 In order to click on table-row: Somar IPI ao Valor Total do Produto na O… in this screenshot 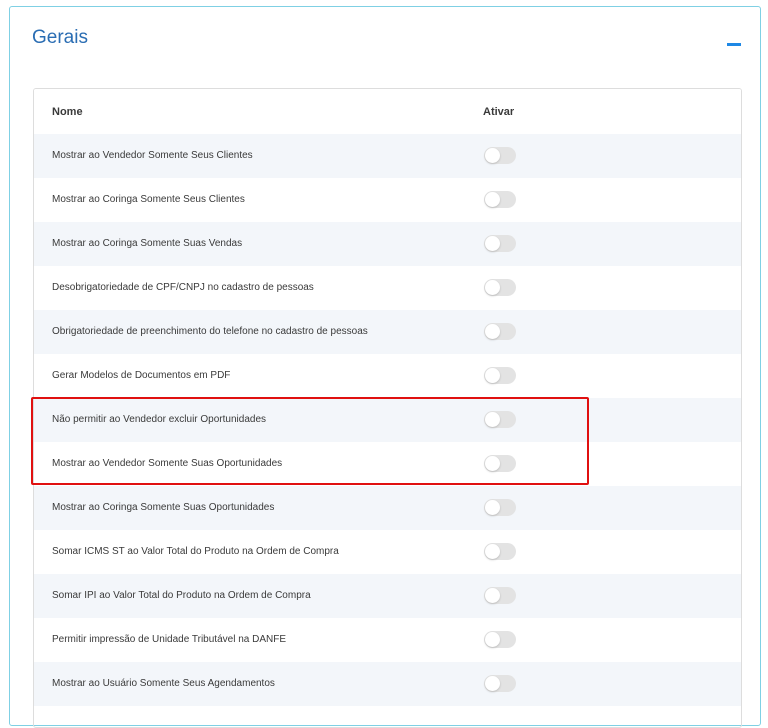, I will do `click(387, 596)`.